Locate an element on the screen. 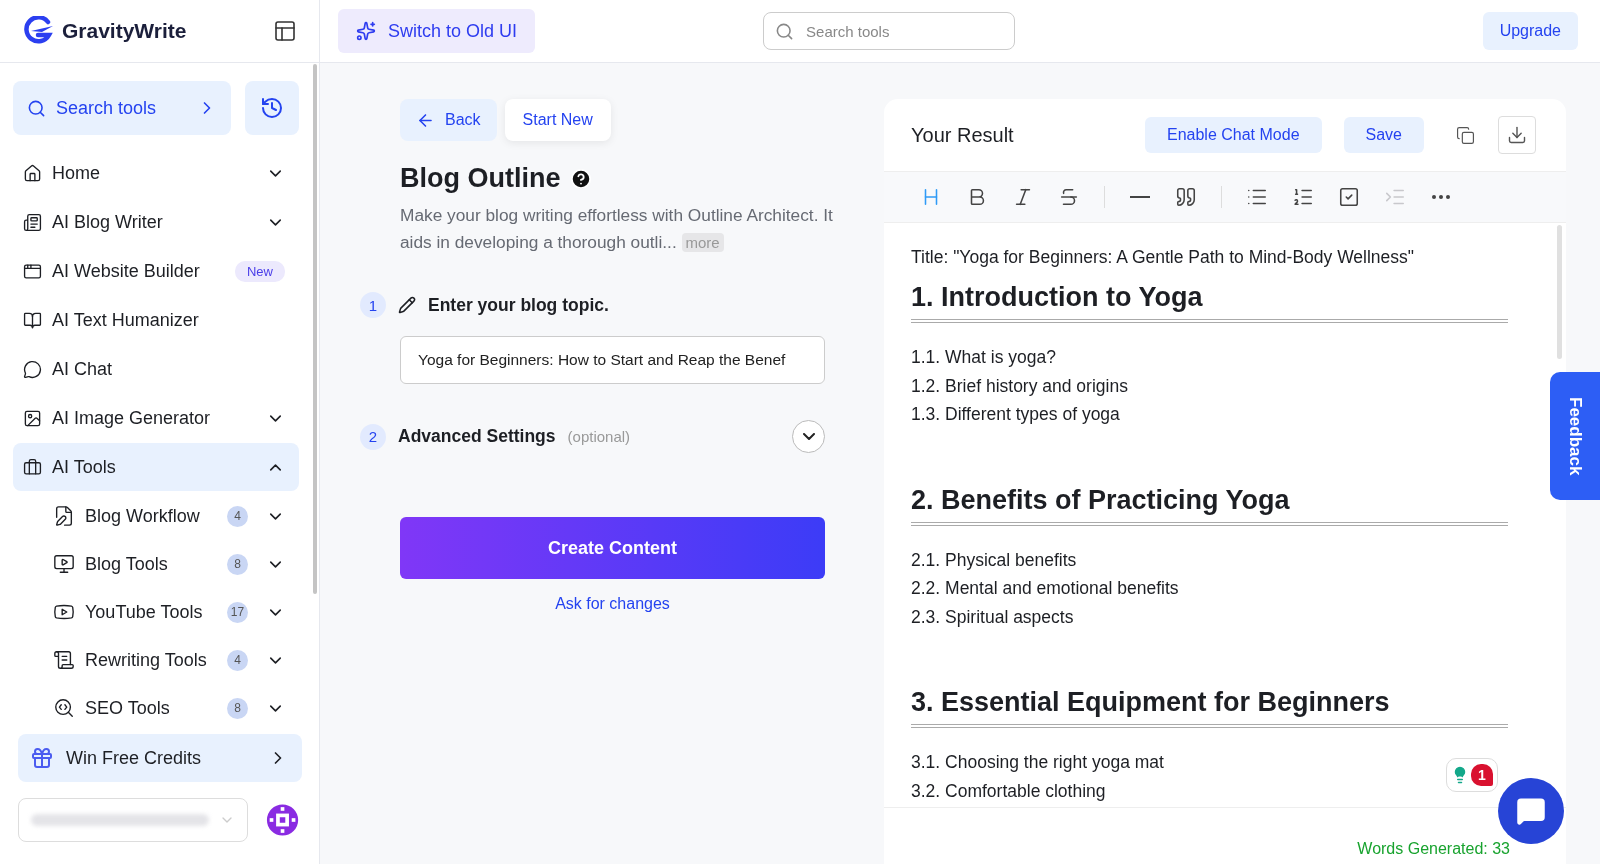 This screenshot has height=864, width=1600. chat-mode-button: Enable Chat Mode is located at coordinates (1233, 135).